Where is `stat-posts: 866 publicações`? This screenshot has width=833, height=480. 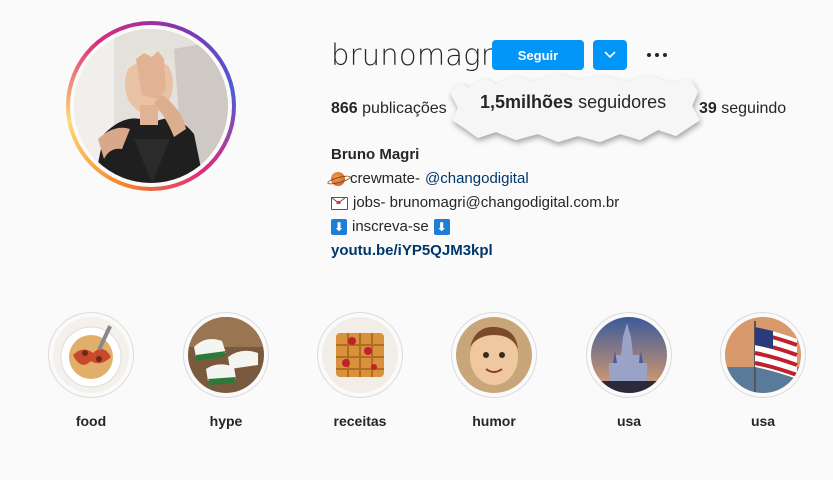 stat-posts: 866 publicações is located at coordinates (389, 109).